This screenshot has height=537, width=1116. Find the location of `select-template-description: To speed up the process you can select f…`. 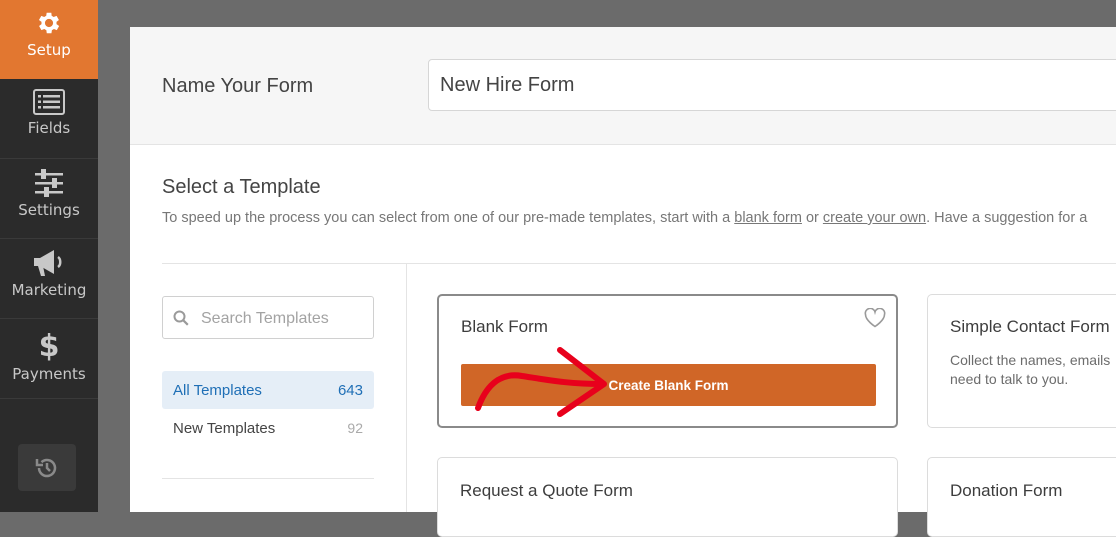

select-template-description: To speed up the process you can select f… is located at coordinates (625, 218).